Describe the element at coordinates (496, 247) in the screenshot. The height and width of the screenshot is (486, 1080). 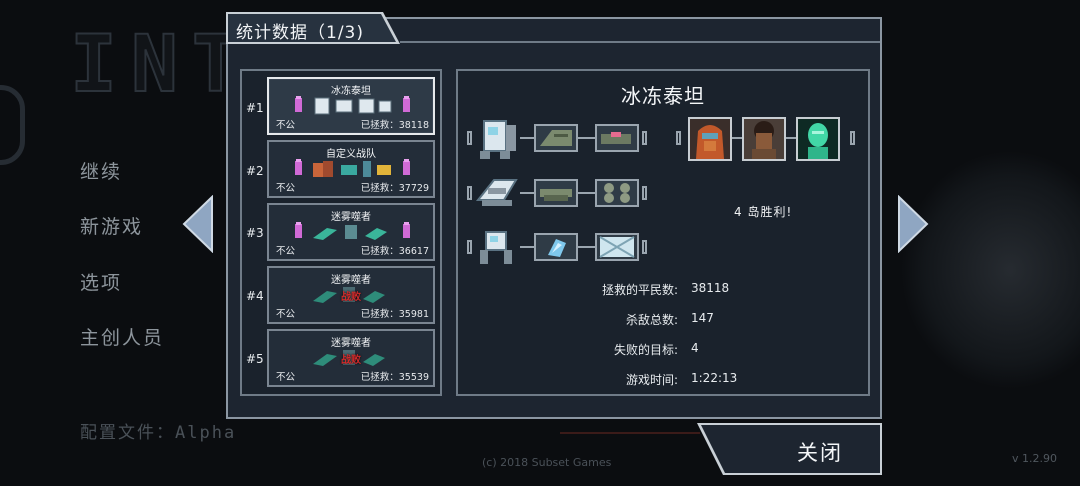
I see `mech-3-icon` at that location.